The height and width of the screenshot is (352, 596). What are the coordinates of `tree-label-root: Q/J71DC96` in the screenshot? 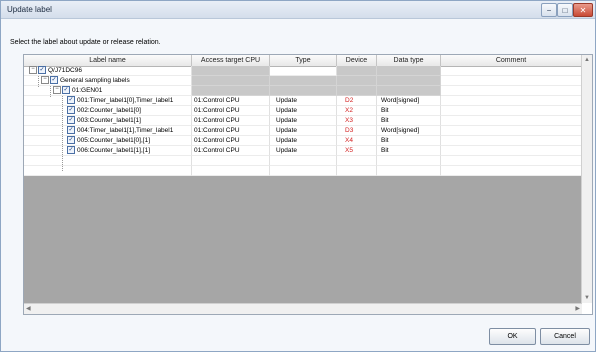 It's located at (65, 70).